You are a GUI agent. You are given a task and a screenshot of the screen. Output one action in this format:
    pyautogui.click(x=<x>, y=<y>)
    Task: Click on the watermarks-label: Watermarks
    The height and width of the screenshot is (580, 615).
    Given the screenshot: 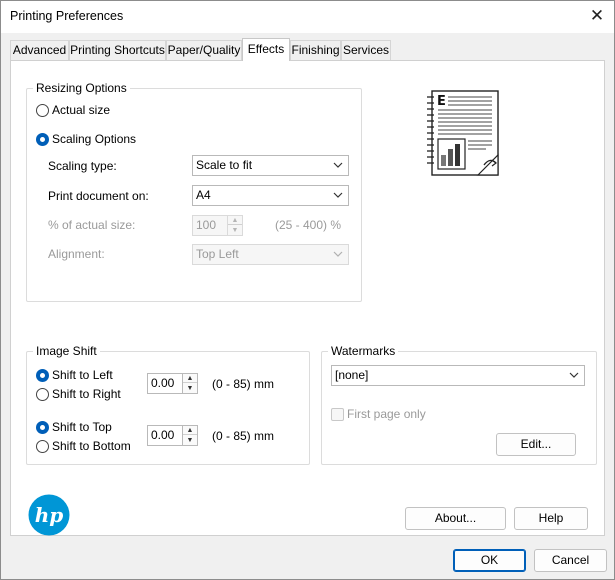 What is the action you would take?
    pyautogui.click(x=363, y=351)
    